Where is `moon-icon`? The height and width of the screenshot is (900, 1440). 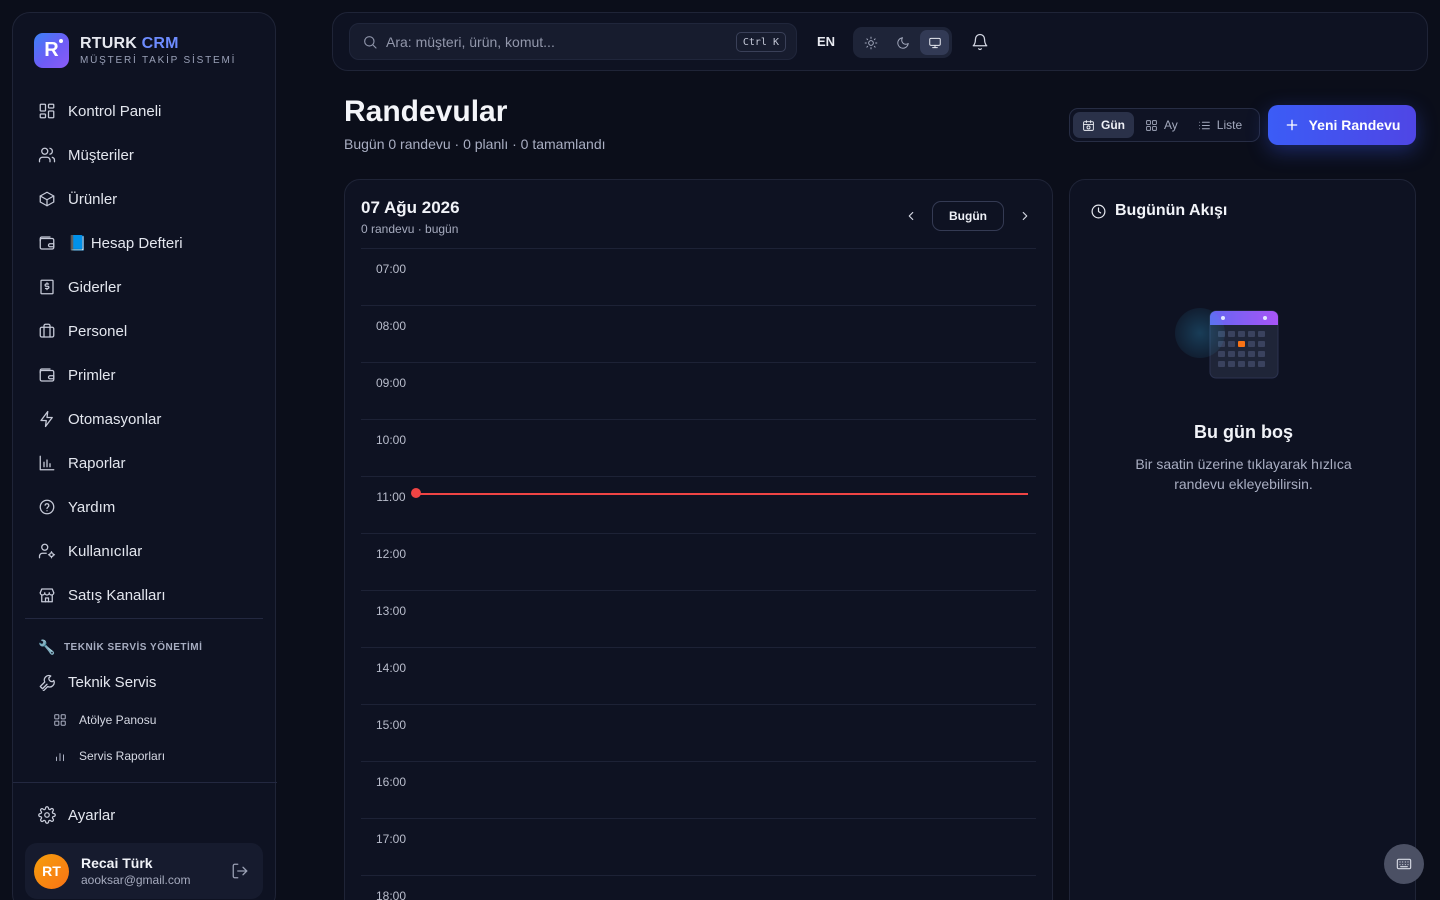 moon-icon is located at coordinates (902, 42).